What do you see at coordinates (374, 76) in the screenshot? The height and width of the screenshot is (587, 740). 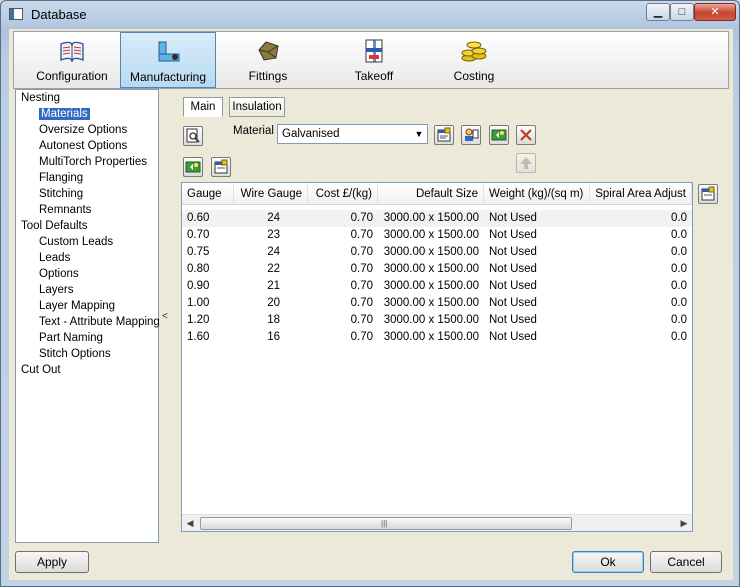 I see `tool-label: Takeoff` at bounding box center [374, 76].